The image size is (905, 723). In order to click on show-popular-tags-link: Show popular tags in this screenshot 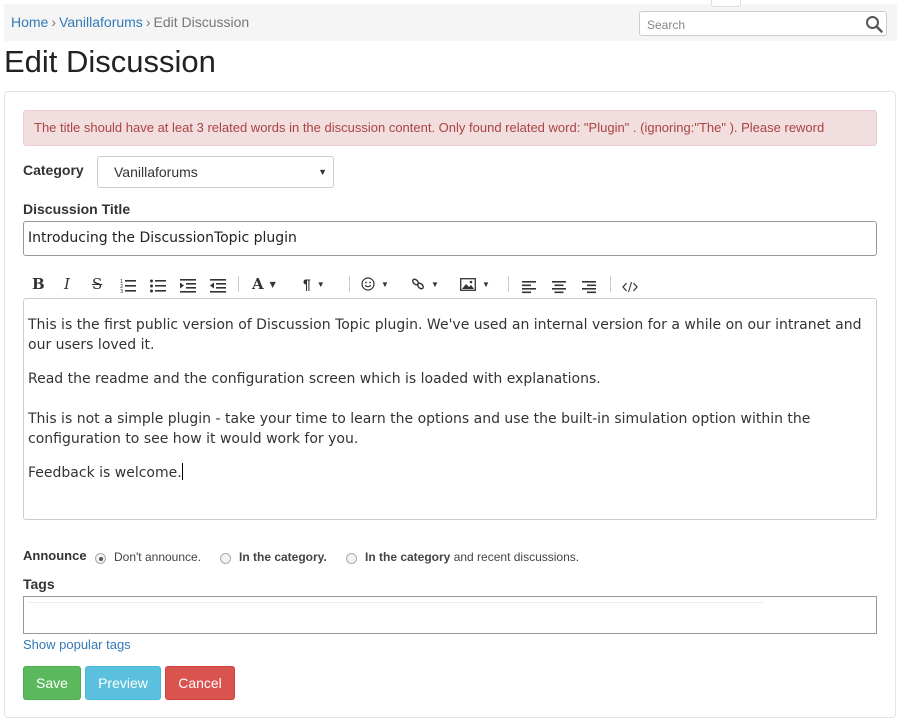, I will do `click(77, 644)`.